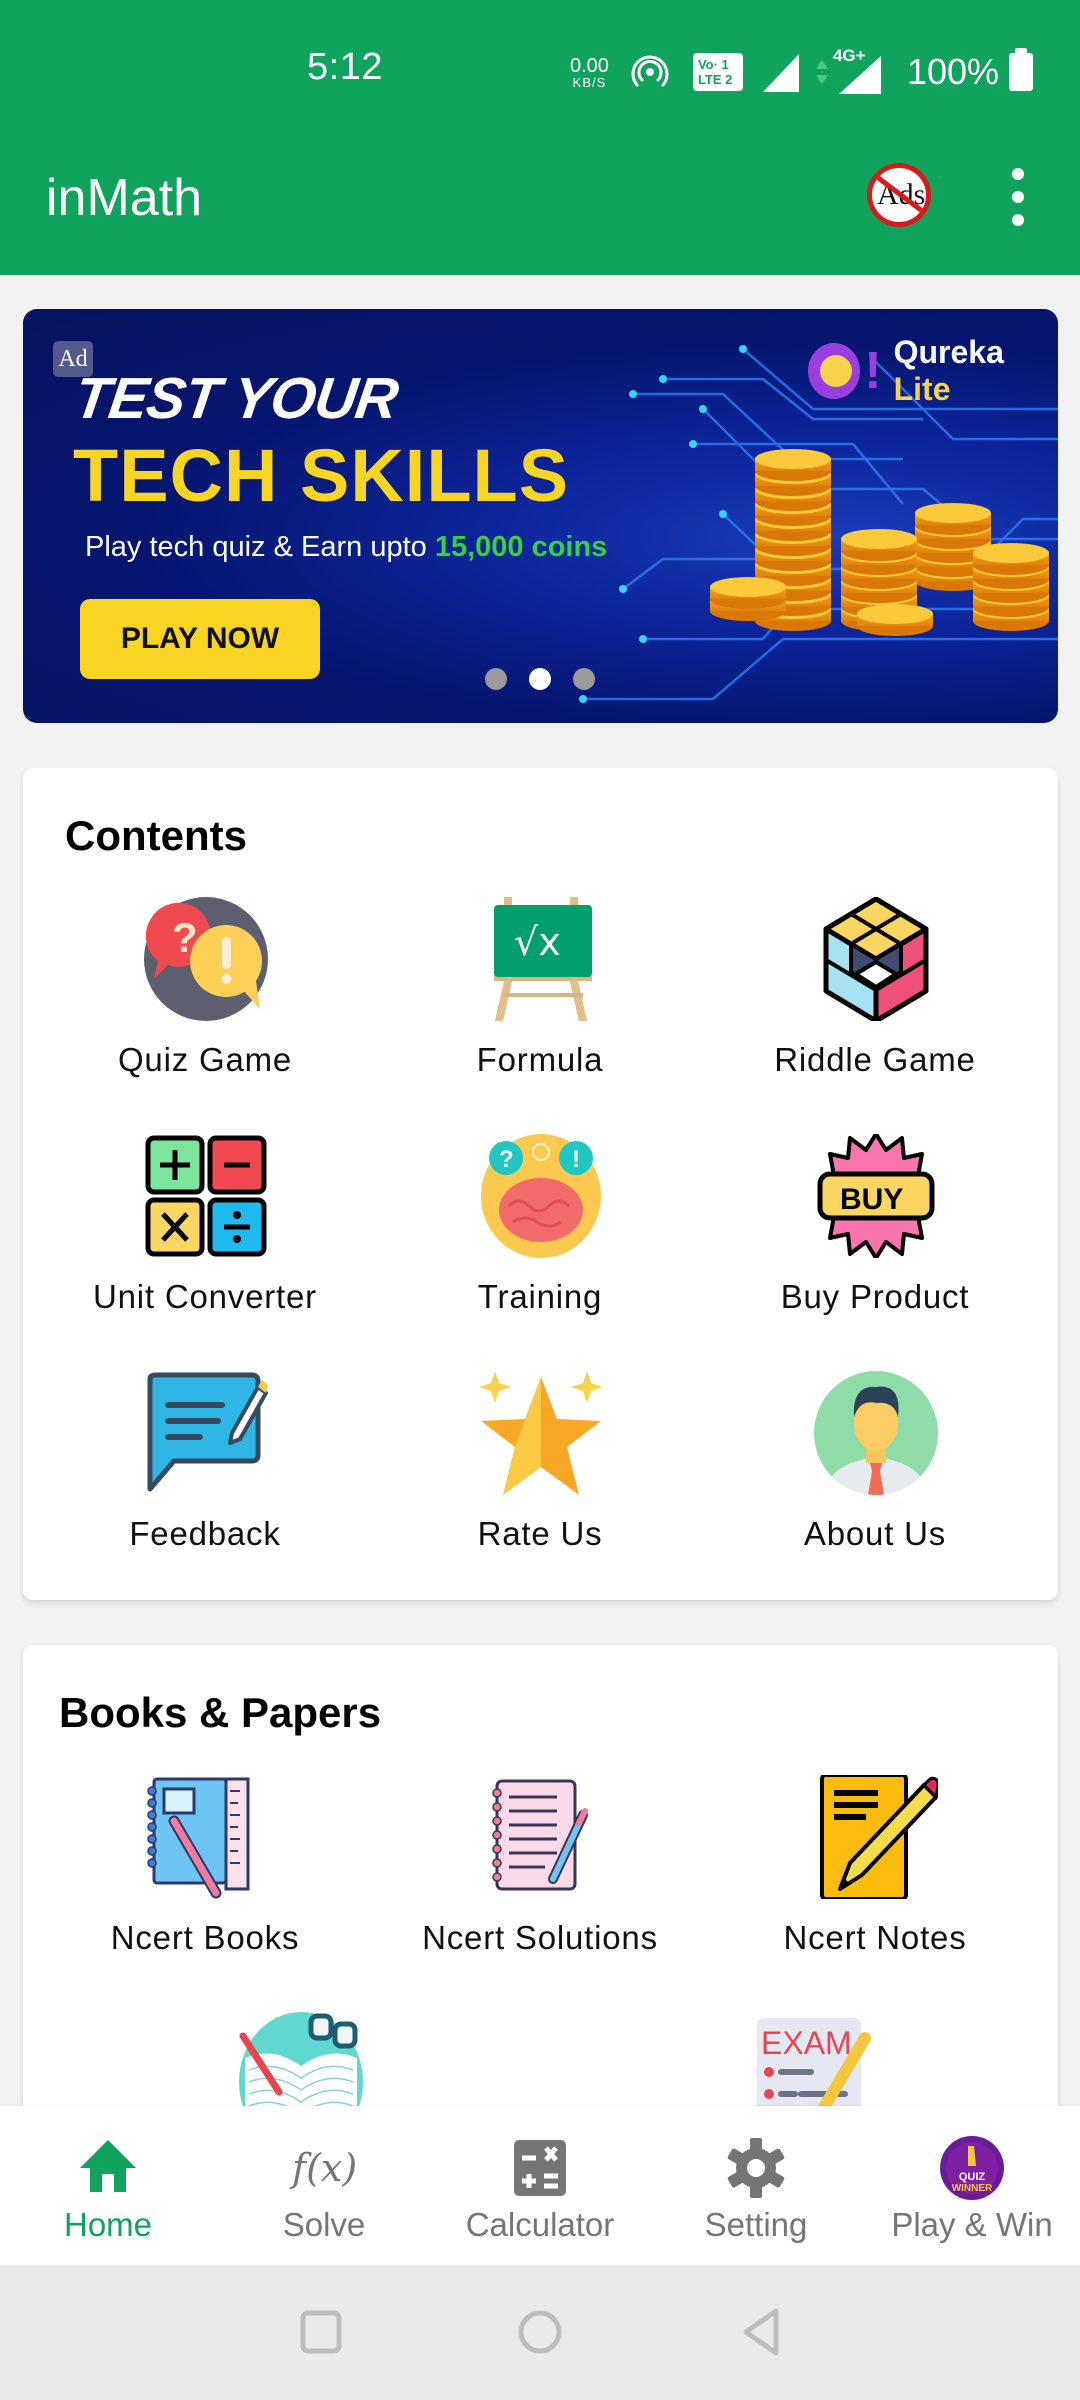 The width and height of the screenshot is (1080, 2400). What do you see at coordinates (325, 2168) in the screenshot?
I see `function-icon: f(x)` at bounding box center [325, 2168].